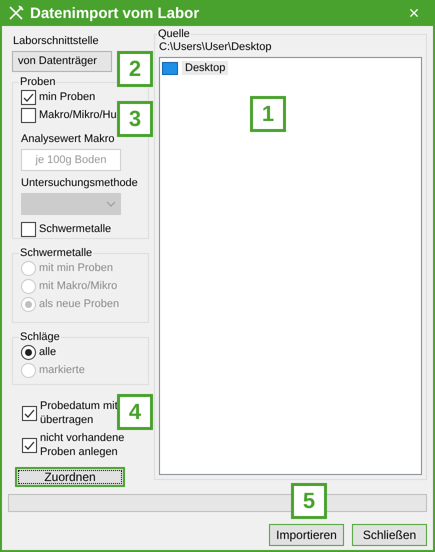  What do you see at coordinates (28, 352) in the screenshot?
I see `radio-button` at bounding box center [28, 352].